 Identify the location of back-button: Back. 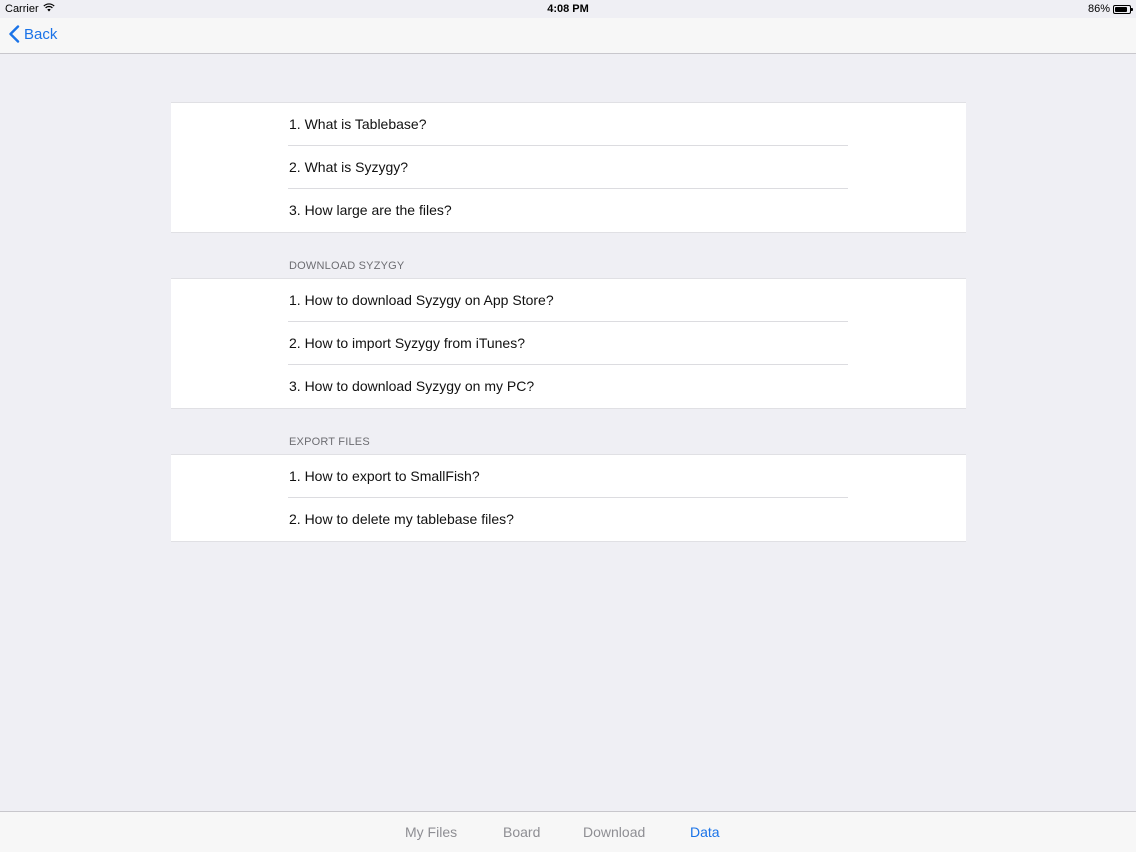
(32, 34).